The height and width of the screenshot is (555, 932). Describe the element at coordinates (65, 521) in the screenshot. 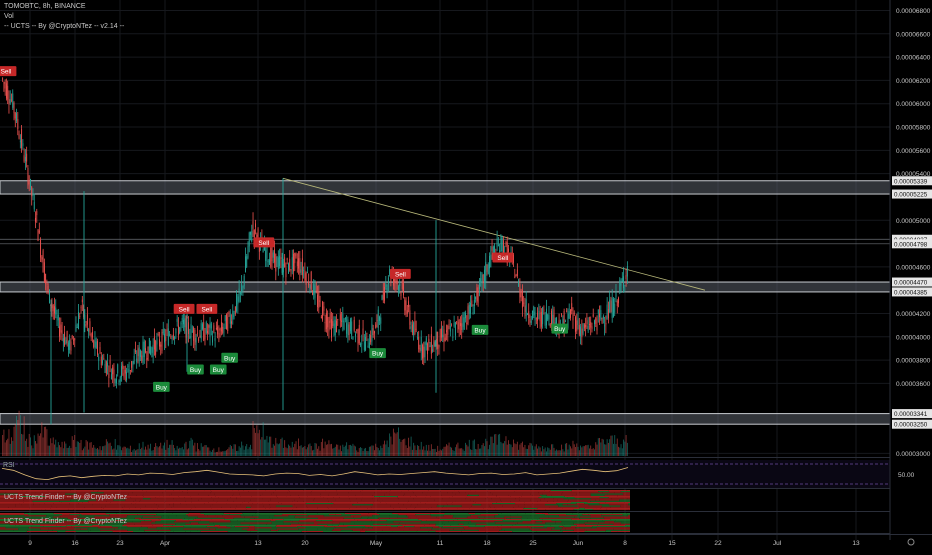

I see `trend-finder-label-2: UCTS Trend Finder -- By @CryptoNTez` at that location.